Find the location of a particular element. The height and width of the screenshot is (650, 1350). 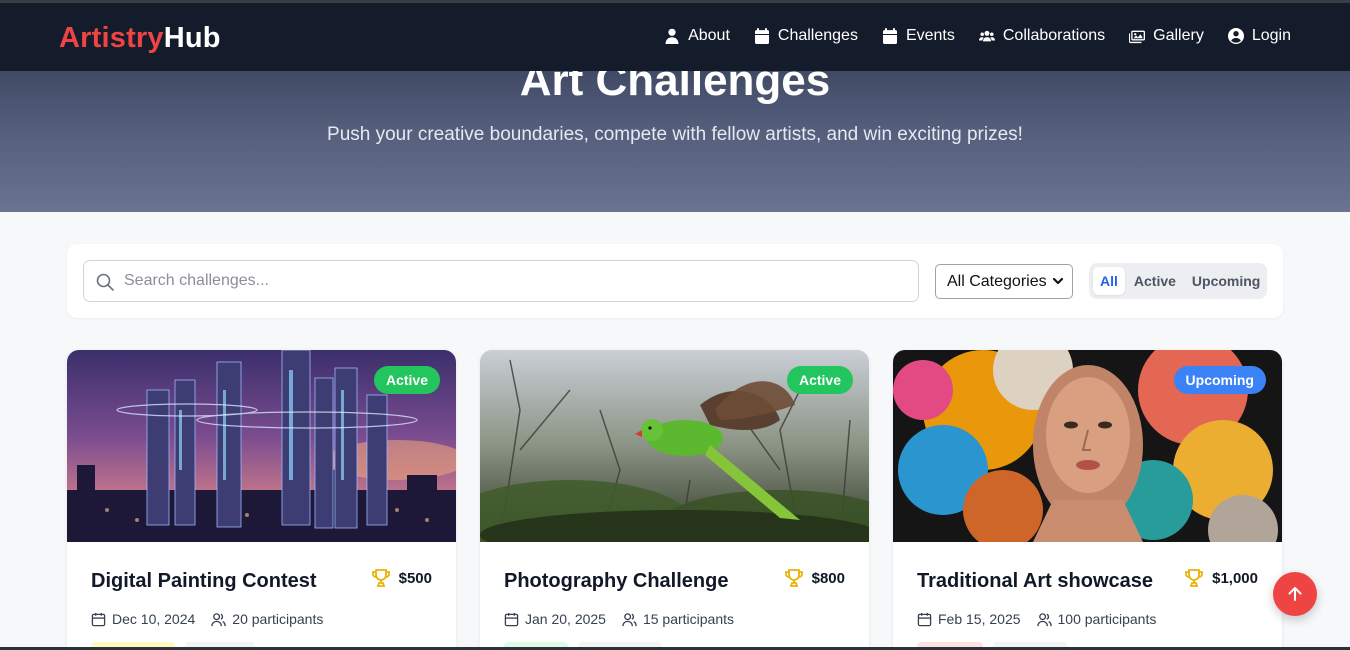

category-select: All Categories is located at coordinates (1004, 281).